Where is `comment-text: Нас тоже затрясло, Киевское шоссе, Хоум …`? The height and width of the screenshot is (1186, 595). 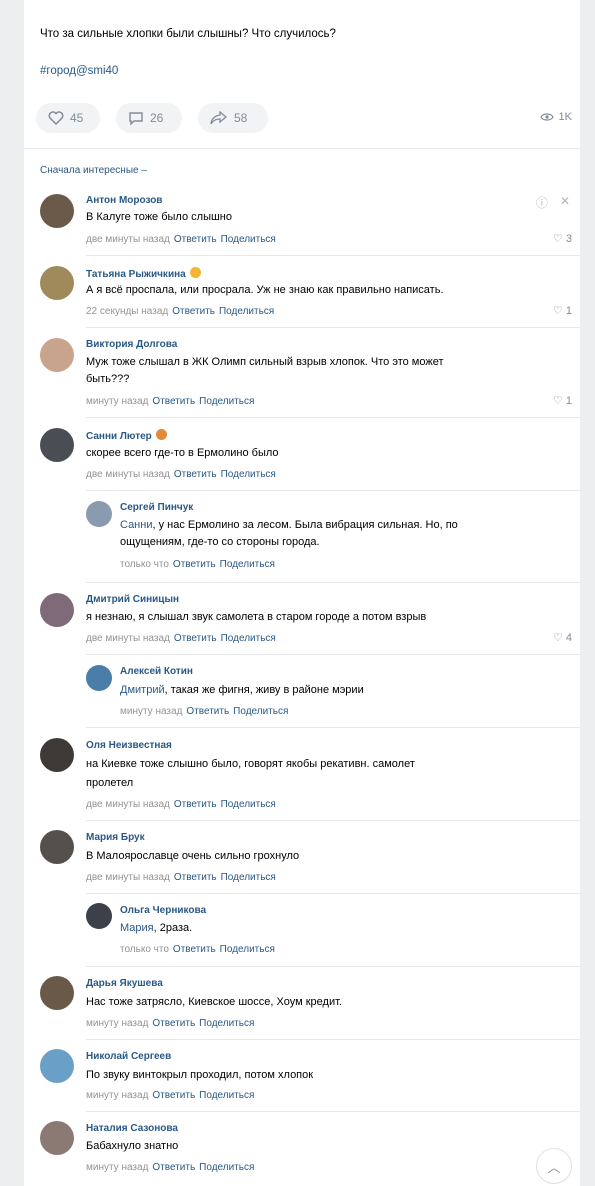
comment-text: Нас тоже затрясло, Киевское шоссе, Хоум … is located at coordinates (214, 1002).